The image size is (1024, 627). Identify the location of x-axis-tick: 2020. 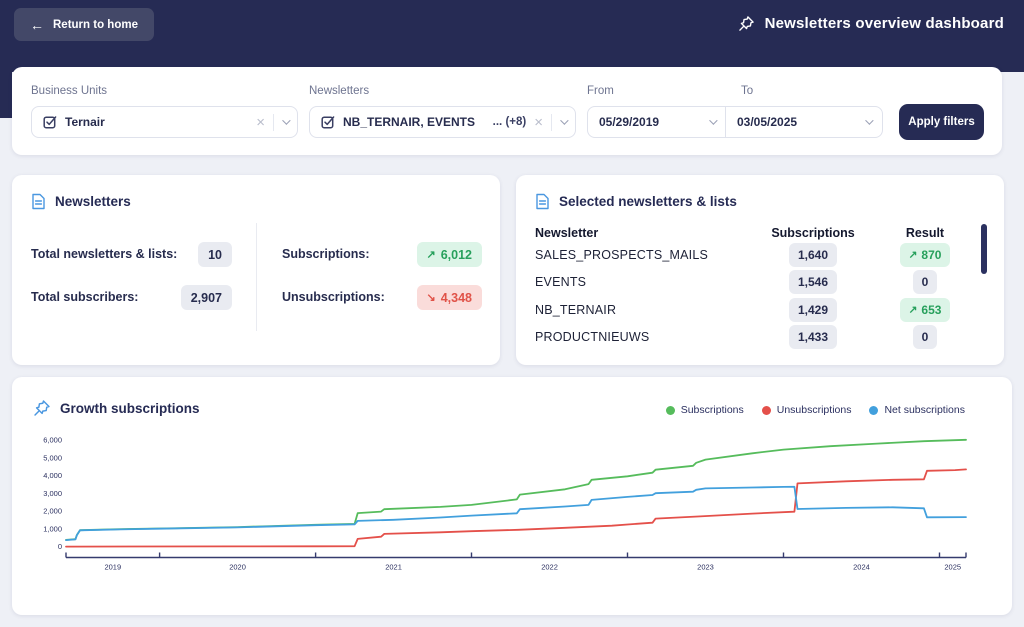
(237, 567).